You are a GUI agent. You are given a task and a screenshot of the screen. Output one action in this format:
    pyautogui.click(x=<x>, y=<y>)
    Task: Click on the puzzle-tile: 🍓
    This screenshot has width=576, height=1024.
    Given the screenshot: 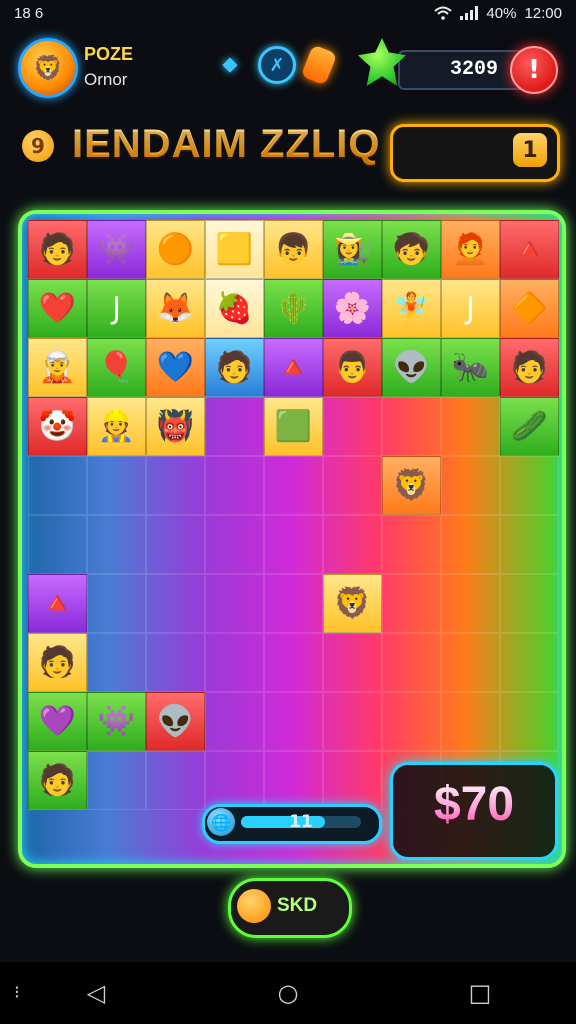 What is the action you would take?
    pyautogui.click(x=234, y=308)
    